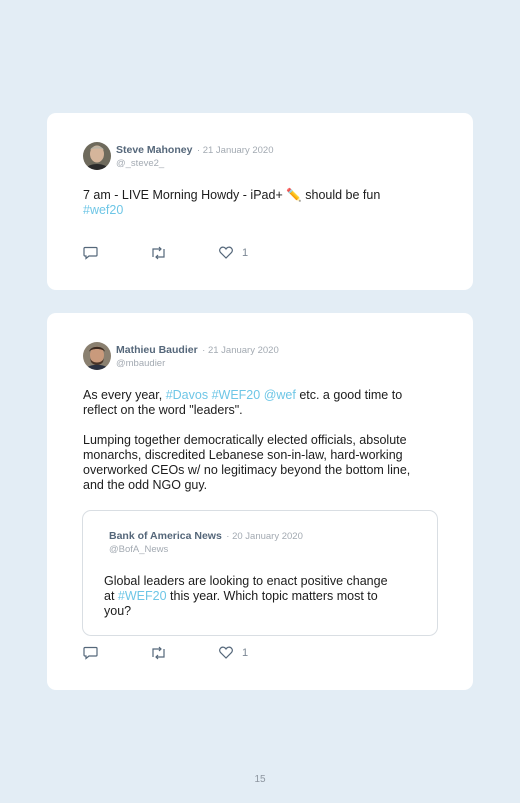 The width and height of the screenshot is (520, 803). What do you see at coordinates (231, 210) in the screenshot?
I see `hashtag-link: #wef20` at bounding box center [231, 210].